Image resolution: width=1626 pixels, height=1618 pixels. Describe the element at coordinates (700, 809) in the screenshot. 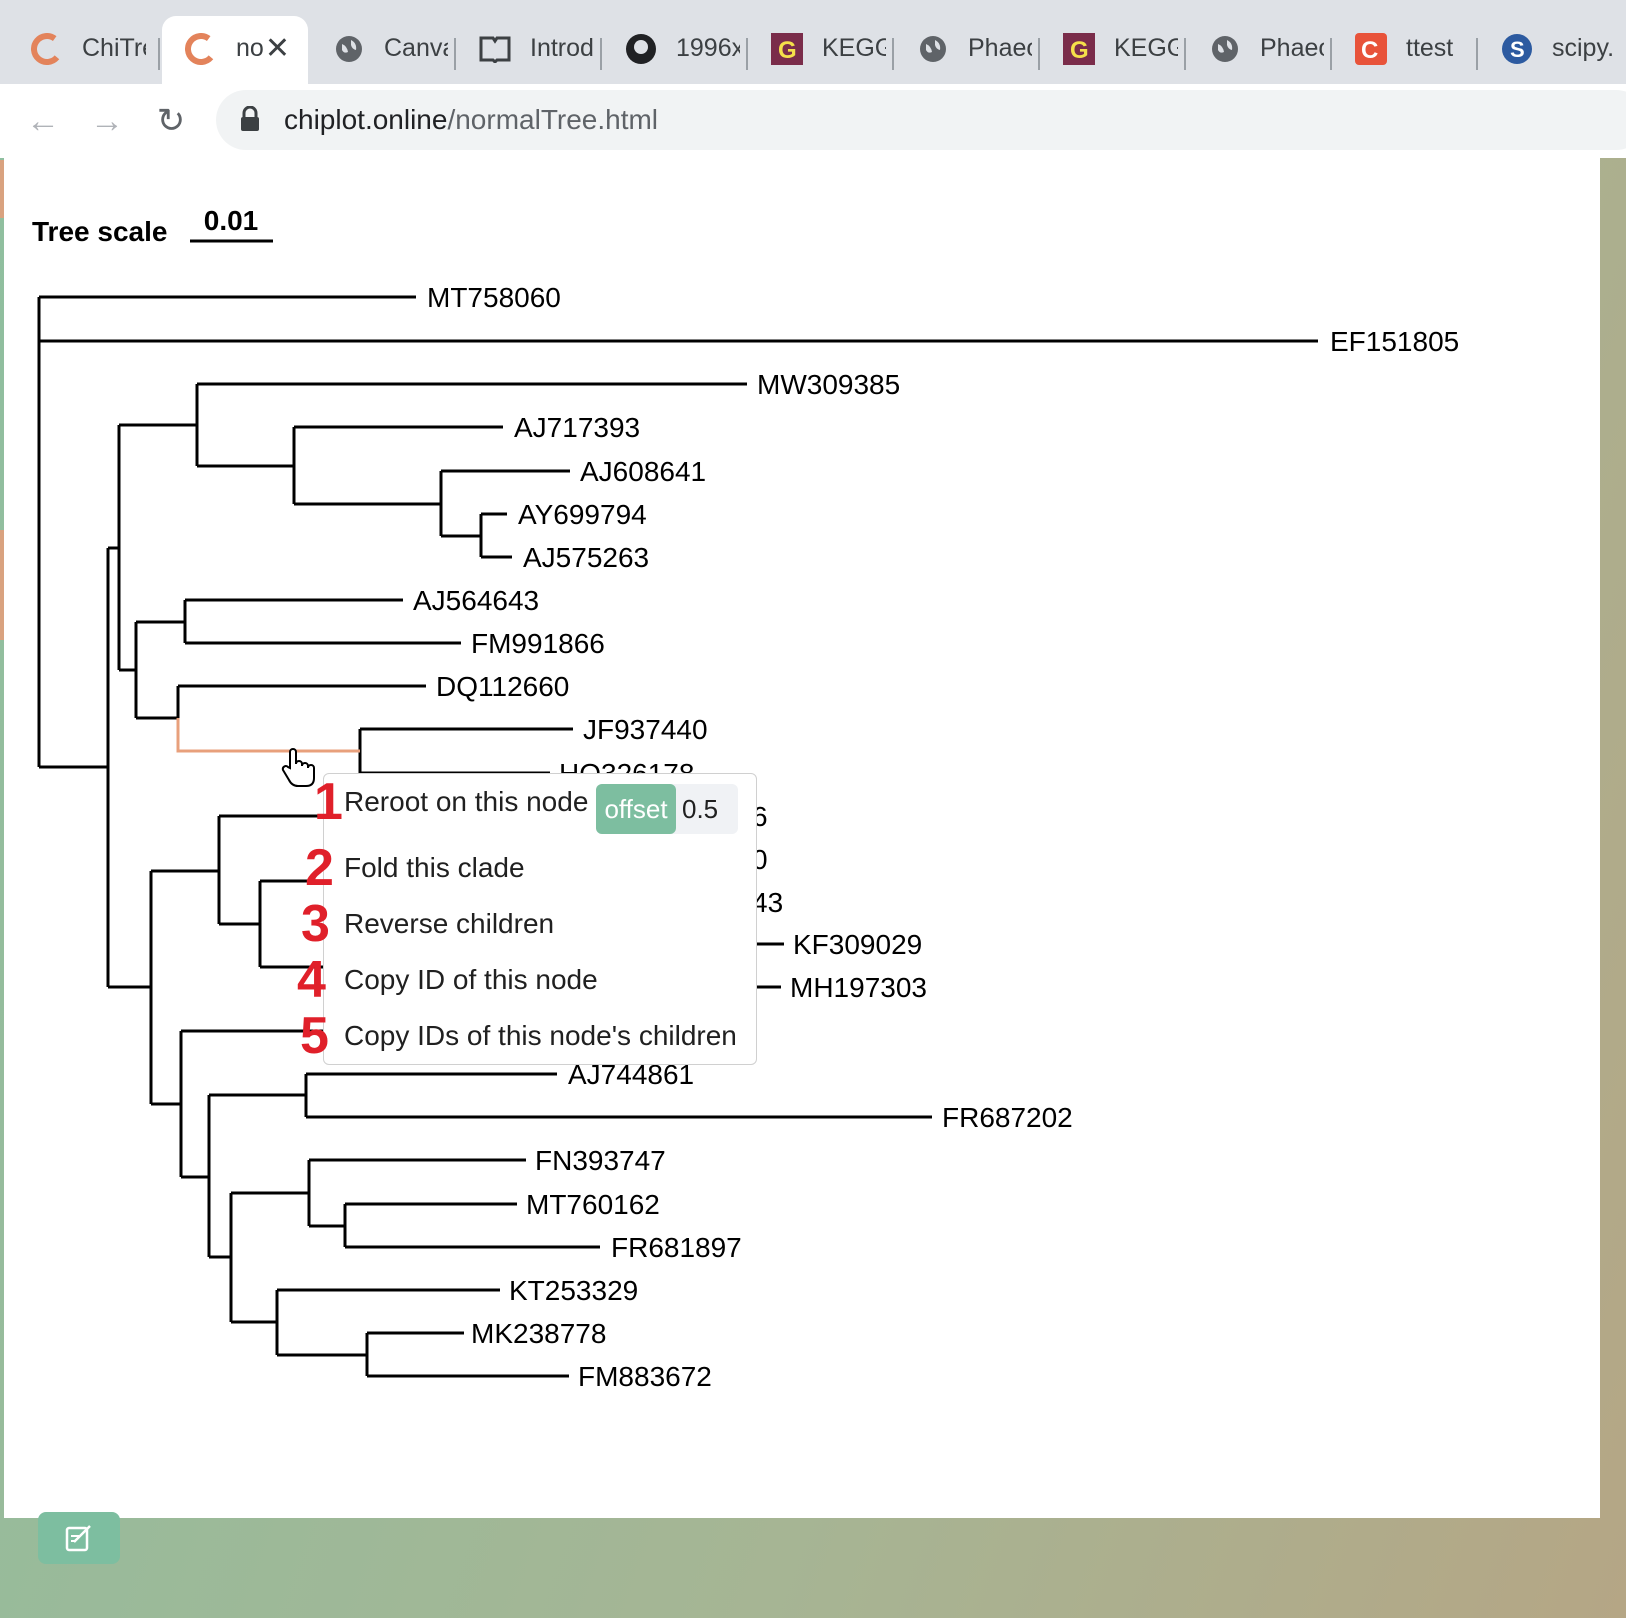

I see `offset-input: 0.5` at that location.